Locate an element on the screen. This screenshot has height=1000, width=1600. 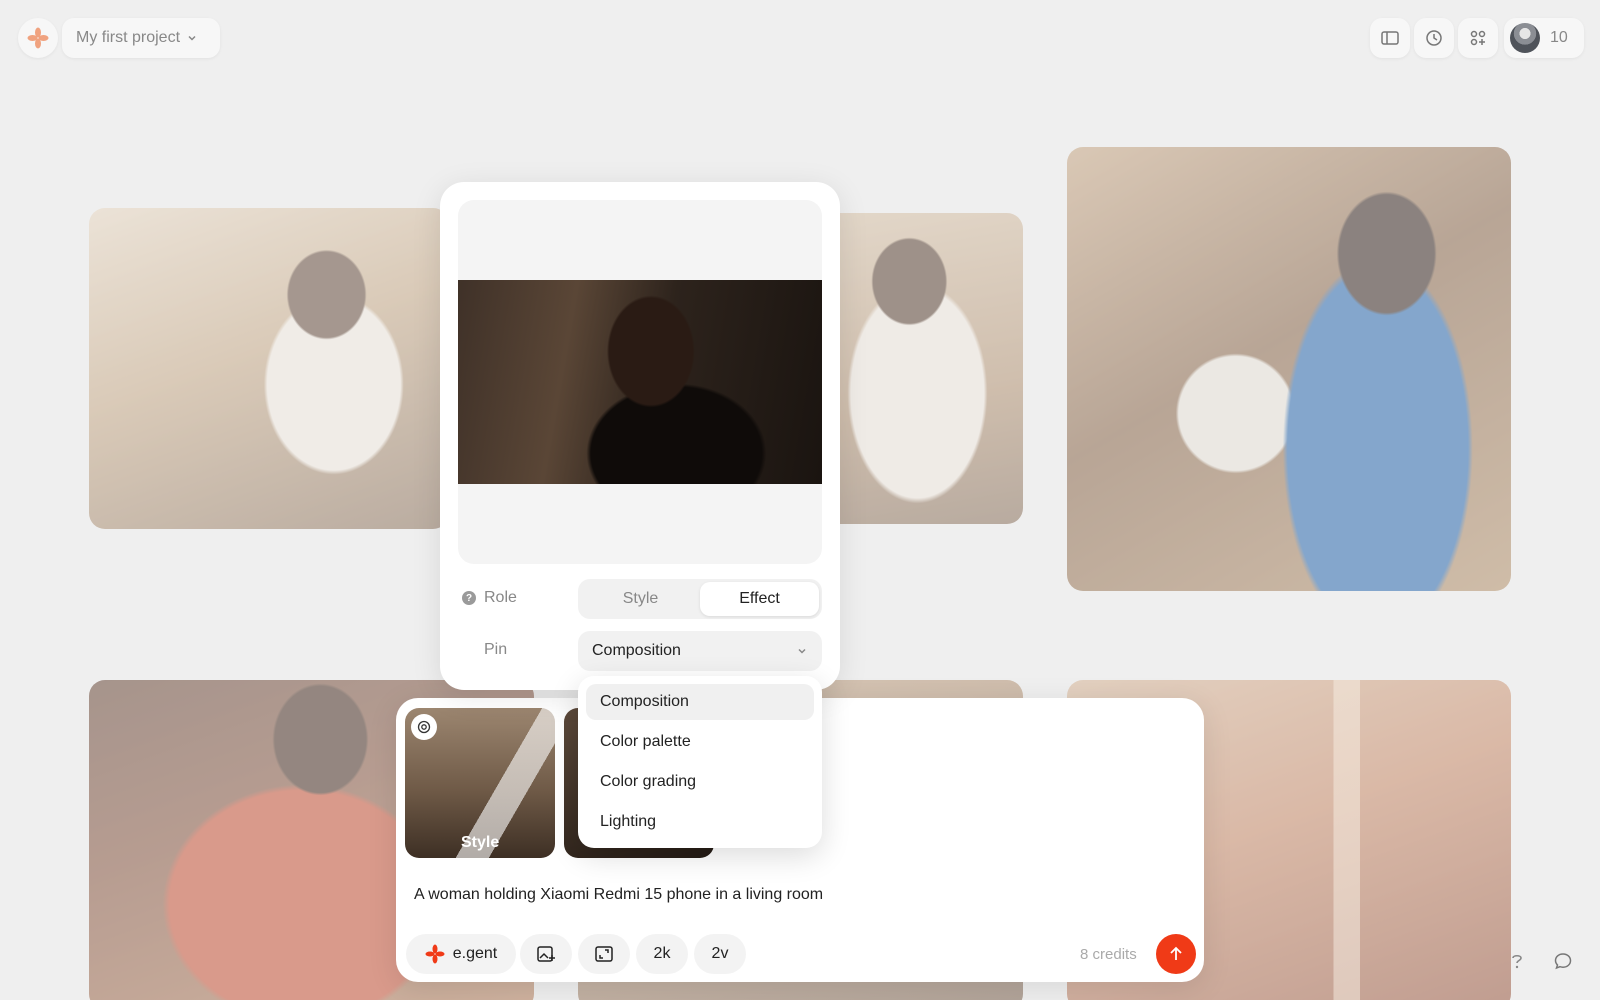
project-selector: My first project is located at coordinates (141, 38).